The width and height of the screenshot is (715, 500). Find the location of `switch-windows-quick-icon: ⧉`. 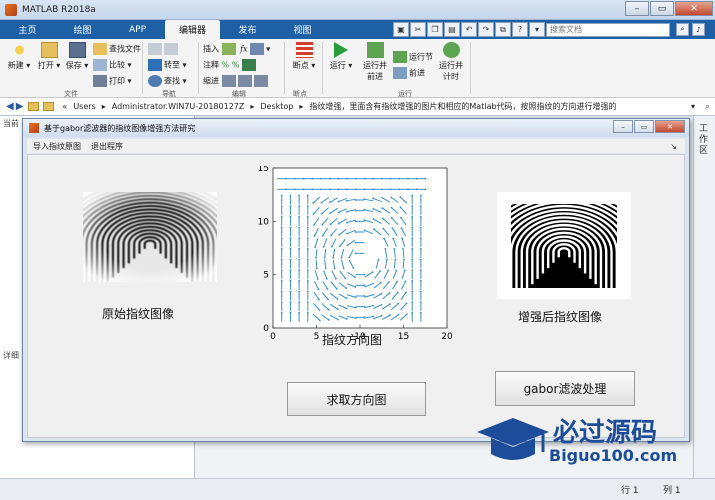

switch-windows-quick-icon: ⧉ is located at coordinates (503, 29).